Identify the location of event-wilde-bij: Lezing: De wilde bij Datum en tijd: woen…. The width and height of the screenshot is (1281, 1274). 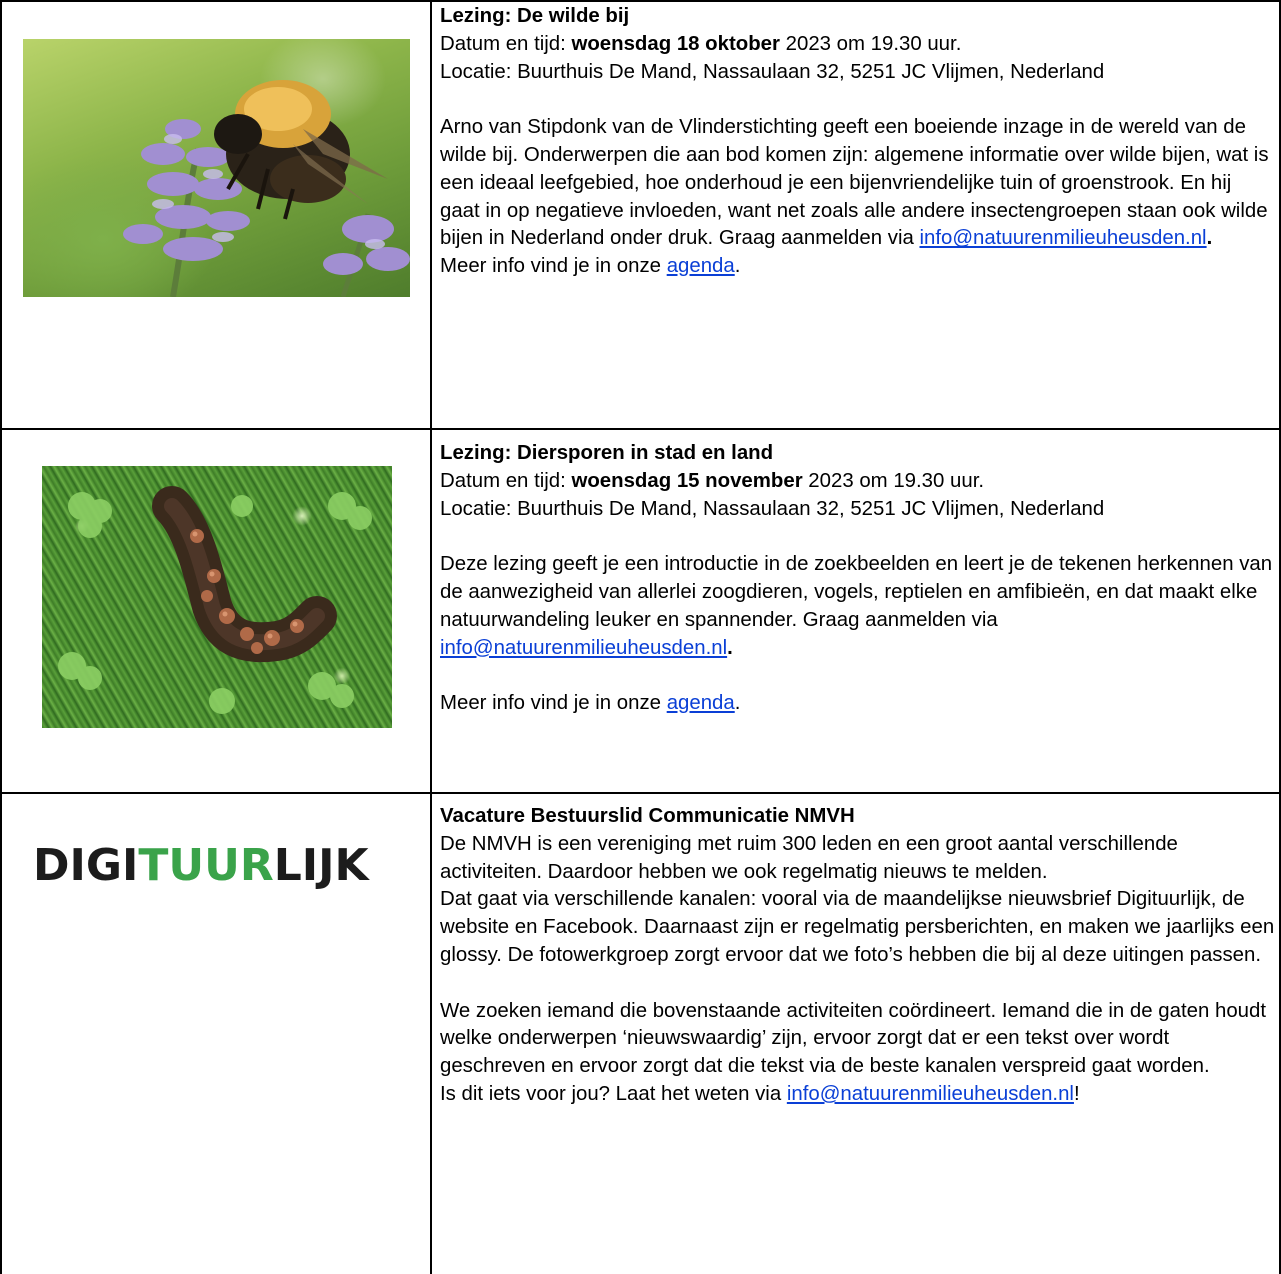
(858, 142).